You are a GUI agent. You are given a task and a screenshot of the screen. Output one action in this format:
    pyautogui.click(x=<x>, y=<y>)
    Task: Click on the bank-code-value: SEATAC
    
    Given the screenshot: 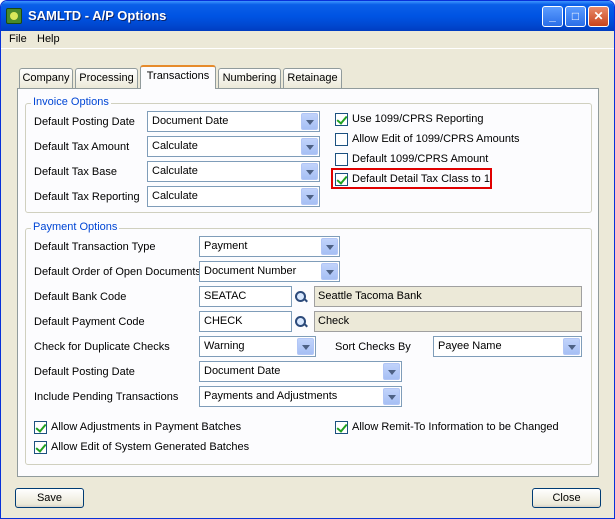 What is the action you would take?
    pyautogui.click(x=225, y=296)
    